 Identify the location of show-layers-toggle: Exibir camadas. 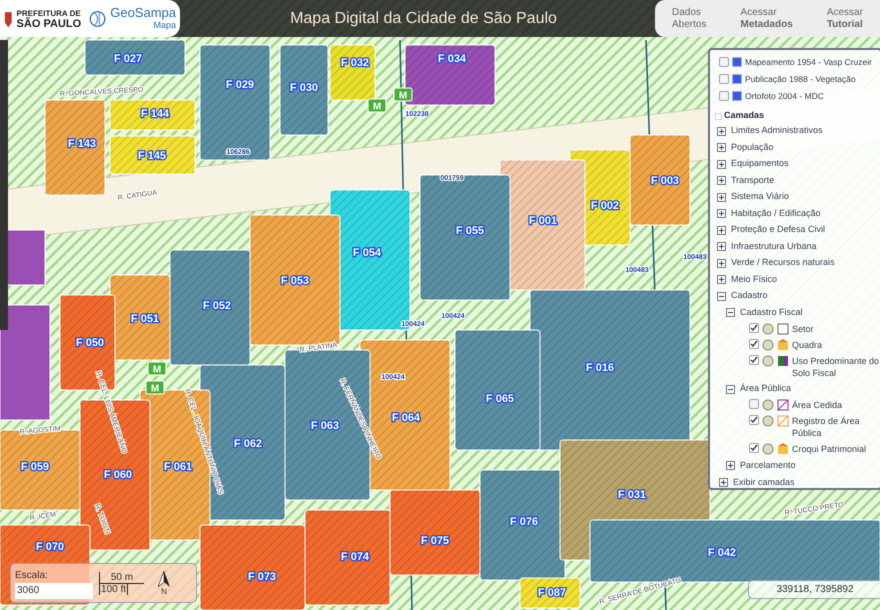
(764, 483).